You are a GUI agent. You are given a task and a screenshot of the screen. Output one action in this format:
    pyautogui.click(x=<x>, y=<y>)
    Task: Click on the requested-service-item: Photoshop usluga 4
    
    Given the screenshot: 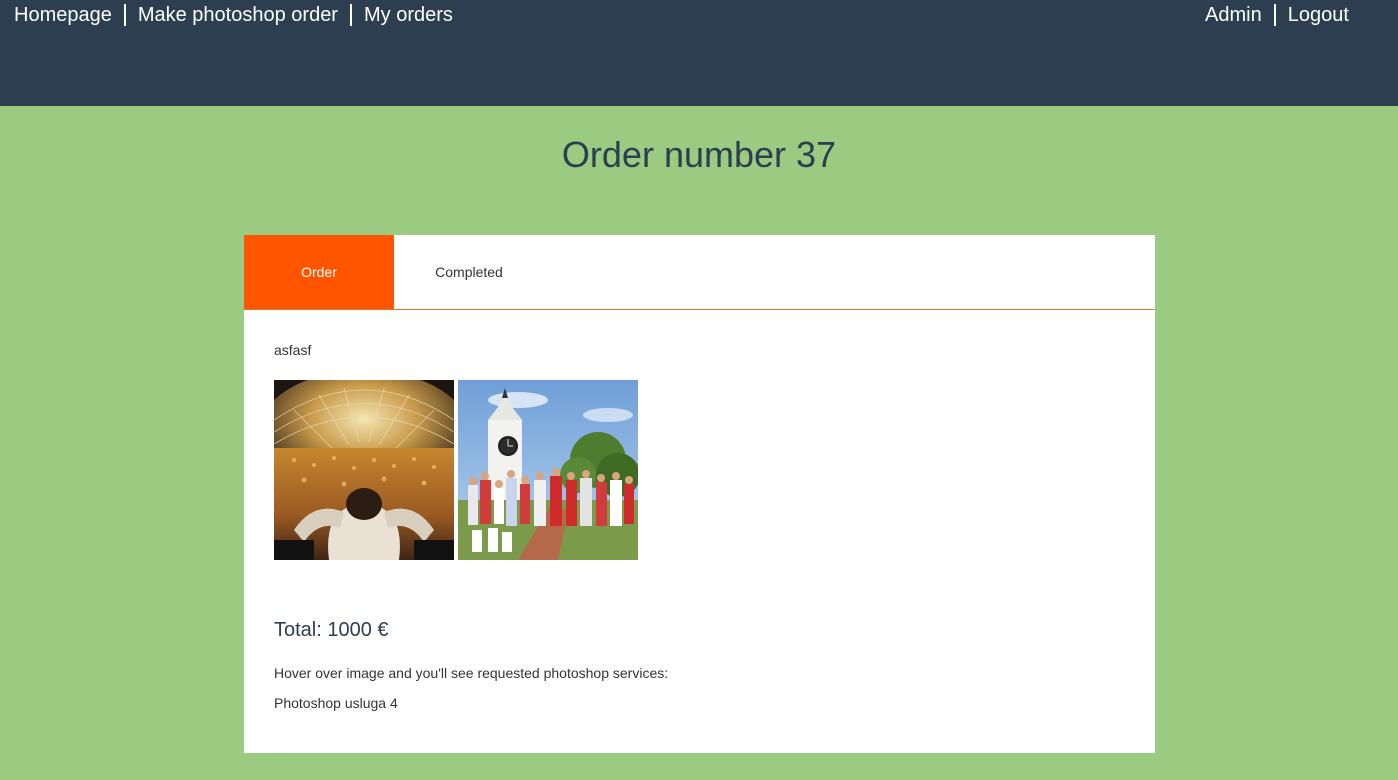 What is the action you would take?
    pyautogui.click(x=336, y=703)
    